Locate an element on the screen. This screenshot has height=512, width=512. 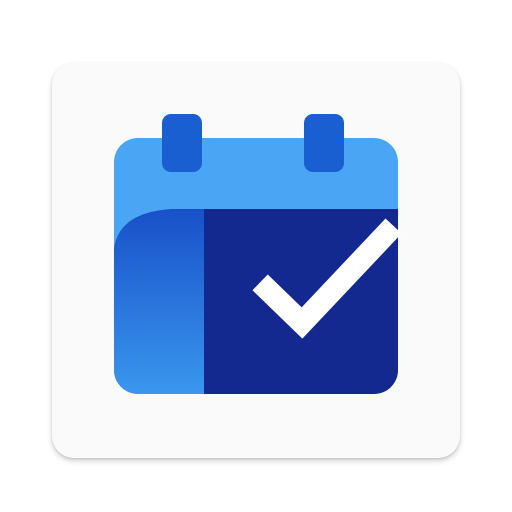
calendar-ring-right is located at coordinates (324, 143).